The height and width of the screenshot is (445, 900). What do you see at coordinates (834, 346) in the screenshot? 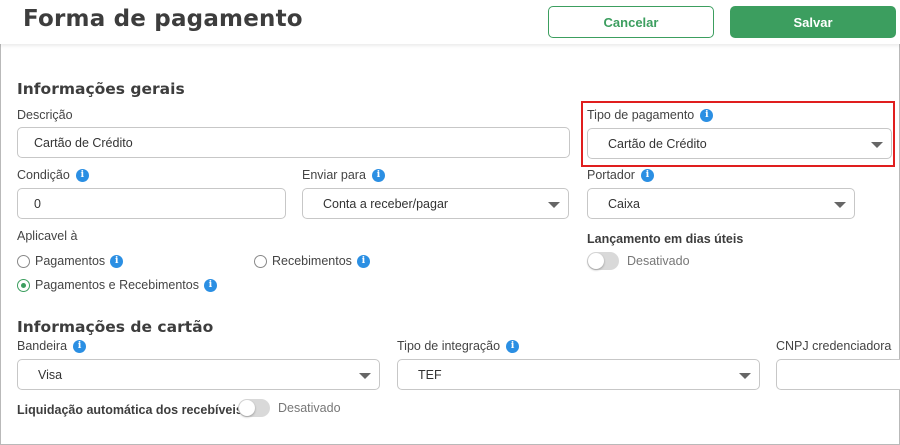
I see `cnpj-label: CNPJ credenciadora` at bounding box center [834, 346].